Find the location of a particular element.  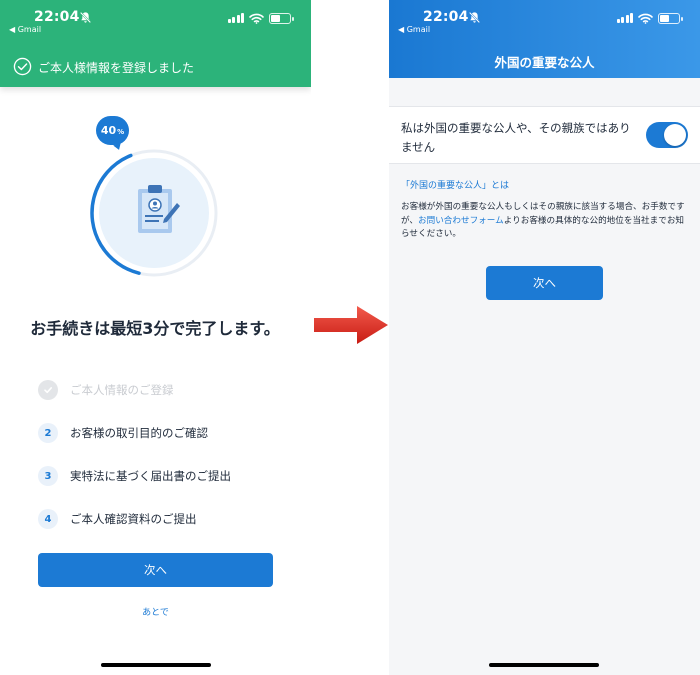

step-marker-4: 4 is located at coordinates (48, 519).